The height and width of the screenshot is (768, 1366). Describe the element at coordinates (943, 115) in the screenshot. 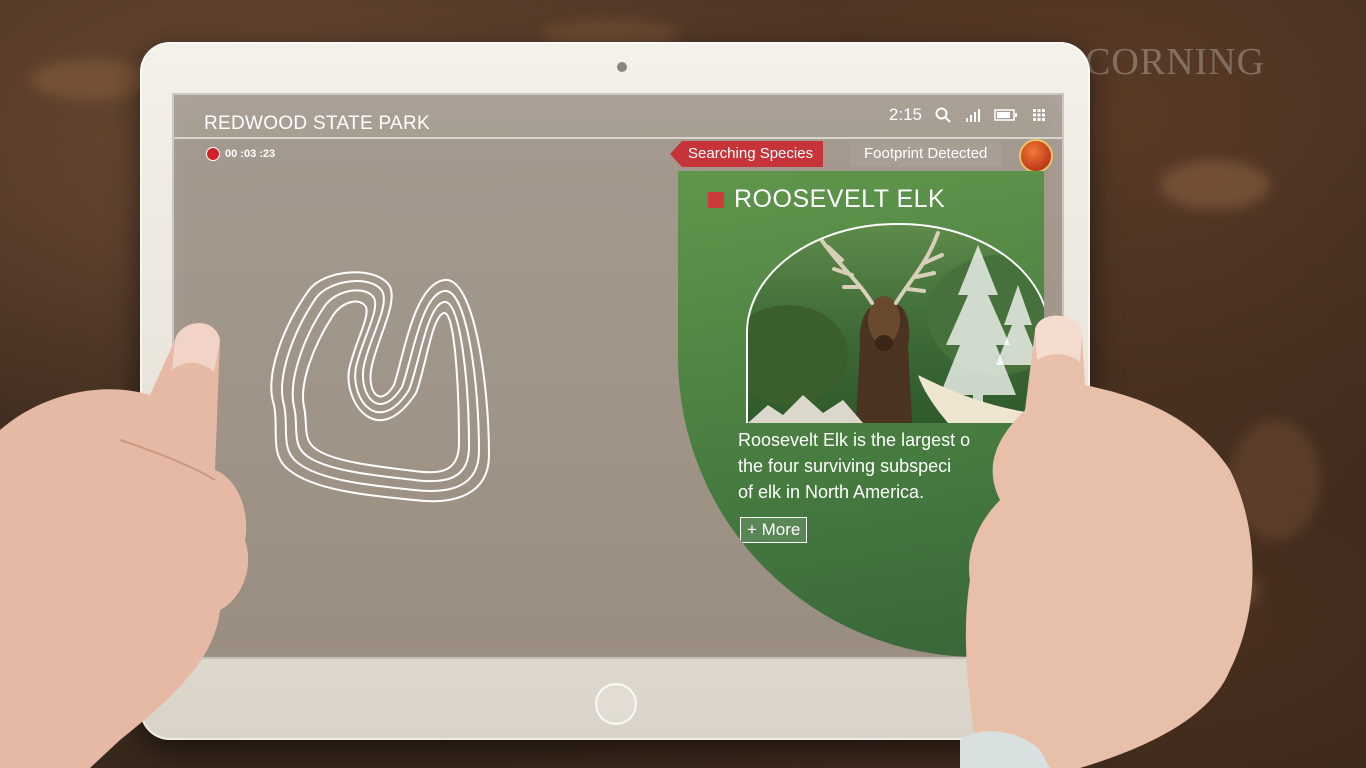

I see `search-icon` at that location.